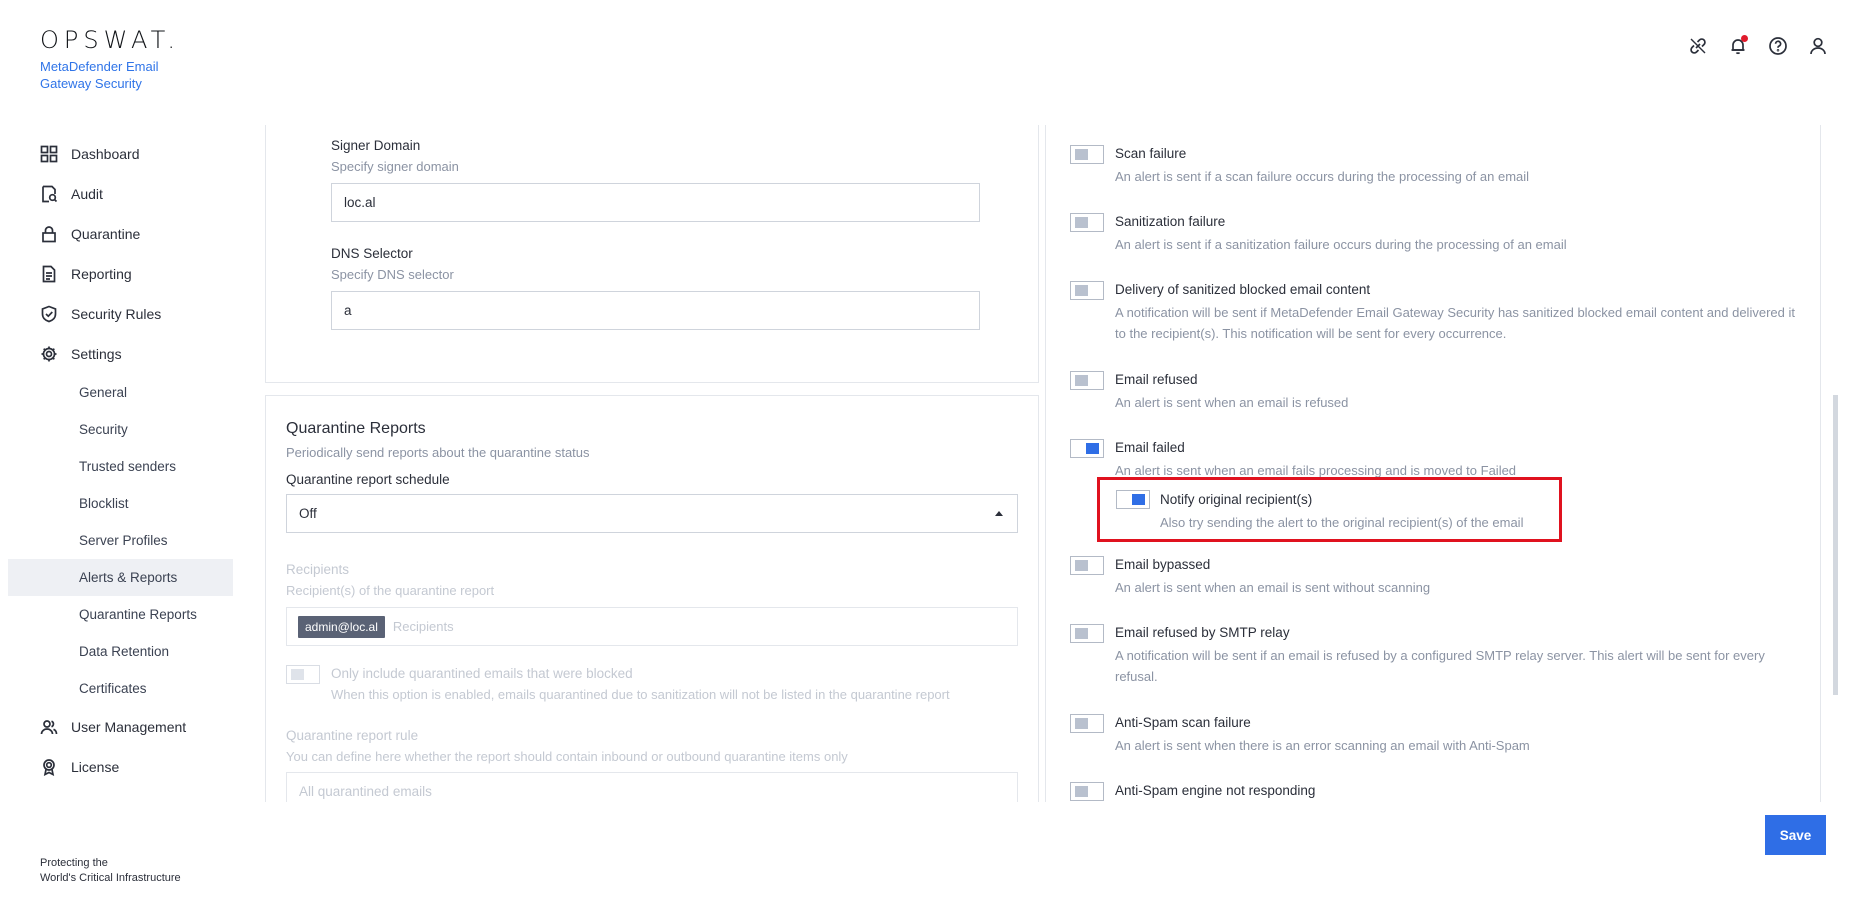  What do you see at coordinates (368, 479) in the screenshot?
I see `schedule-label: Quarantine report schedule` at bounding box center [368, 479].